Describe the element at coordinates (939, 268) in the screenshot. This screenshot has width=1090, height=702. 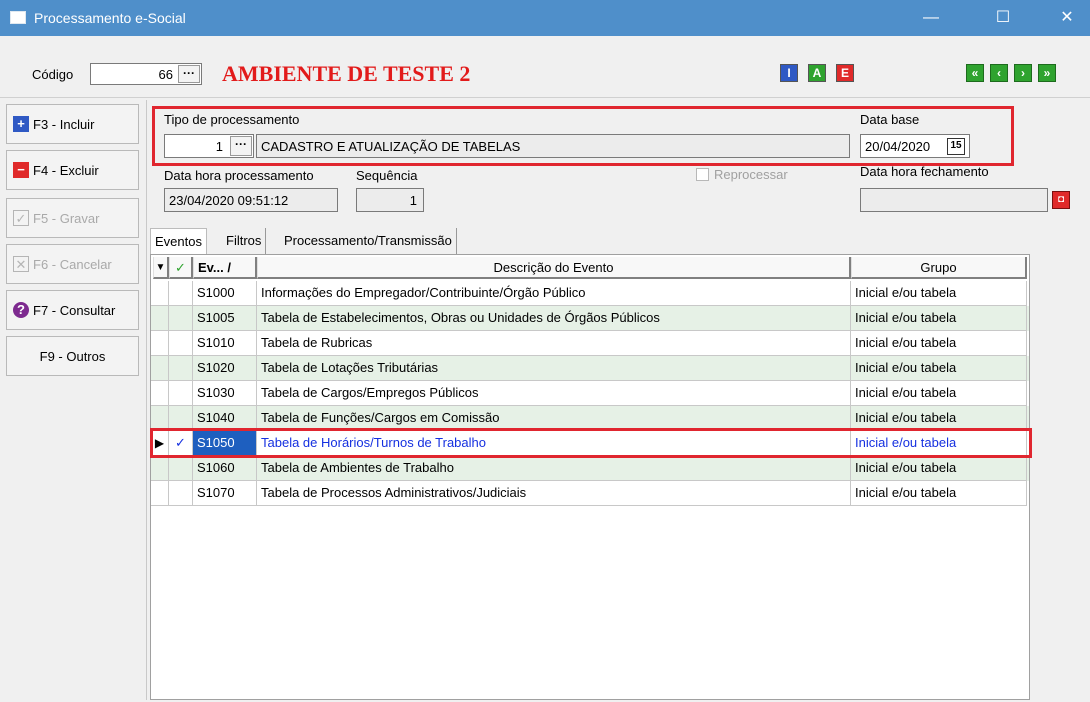
I see `grupo-header: Grupo` at that location.